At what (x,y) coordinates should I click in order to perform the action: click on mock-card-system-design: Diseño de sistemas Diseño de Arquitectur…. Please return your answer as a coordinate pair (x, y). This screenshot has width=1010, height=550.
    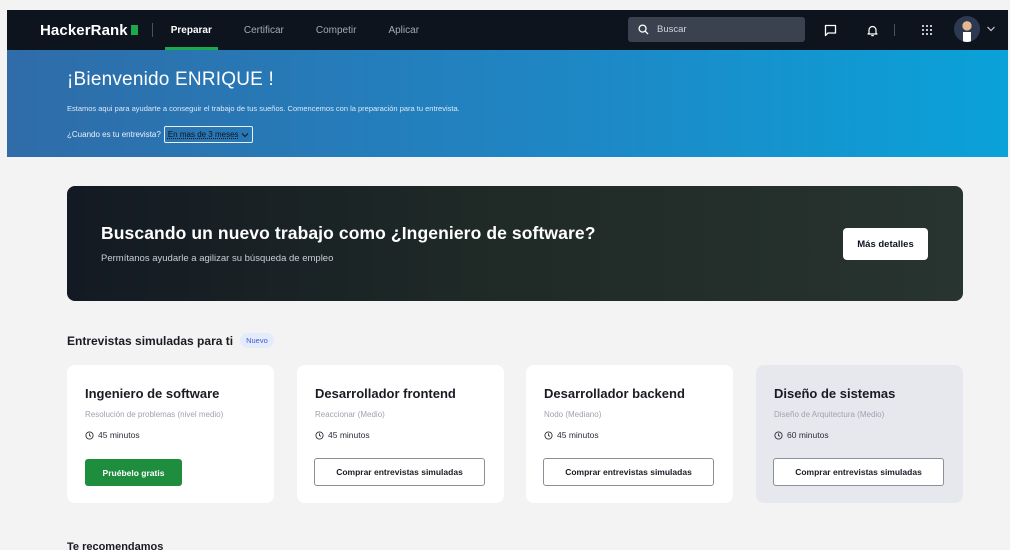
    Looking at the image, I should click on (859, 434).